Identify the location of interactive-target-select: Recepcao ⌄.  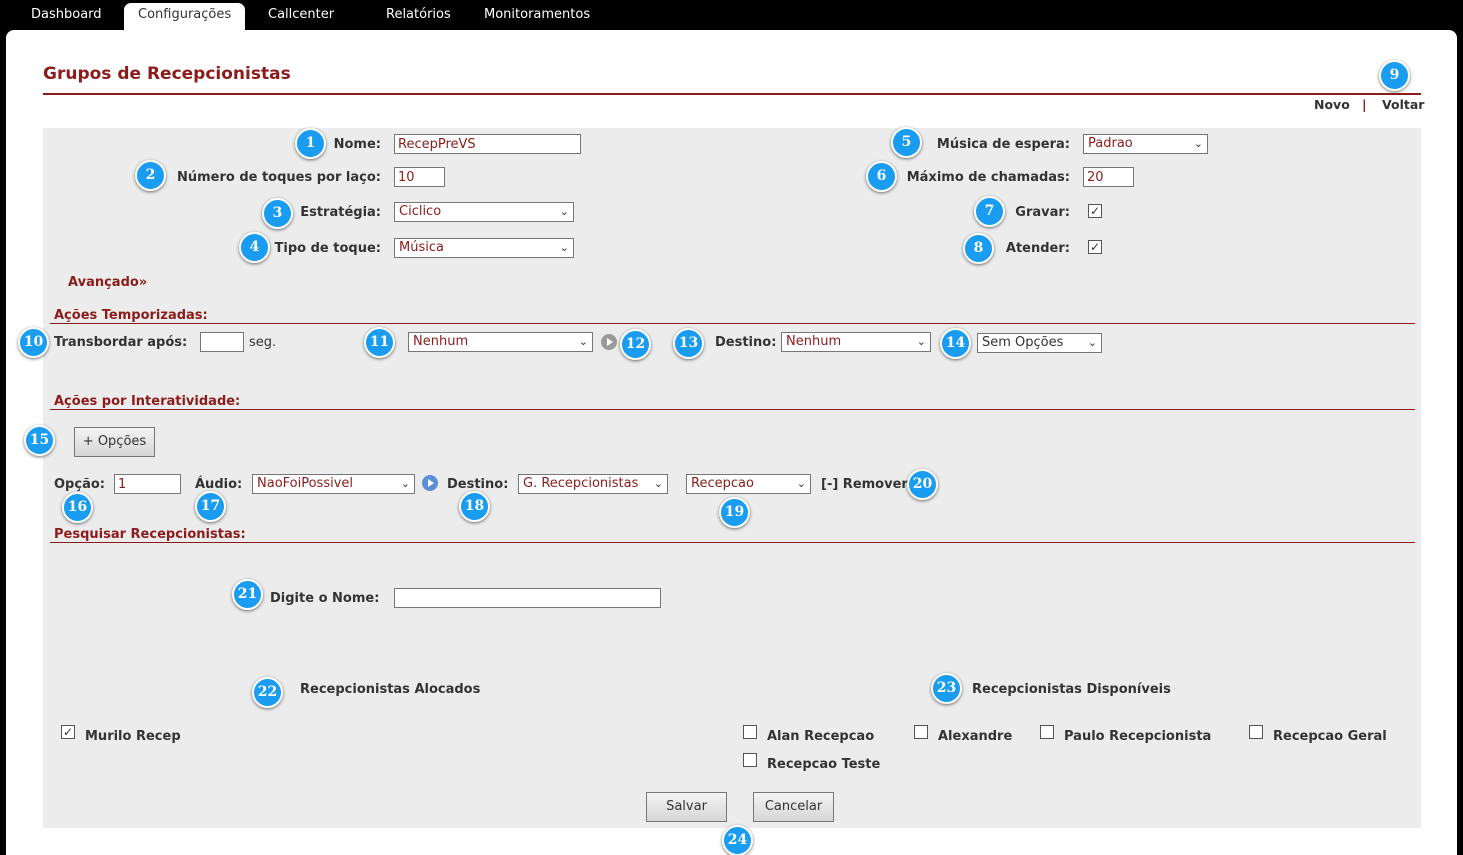
(748, 484).